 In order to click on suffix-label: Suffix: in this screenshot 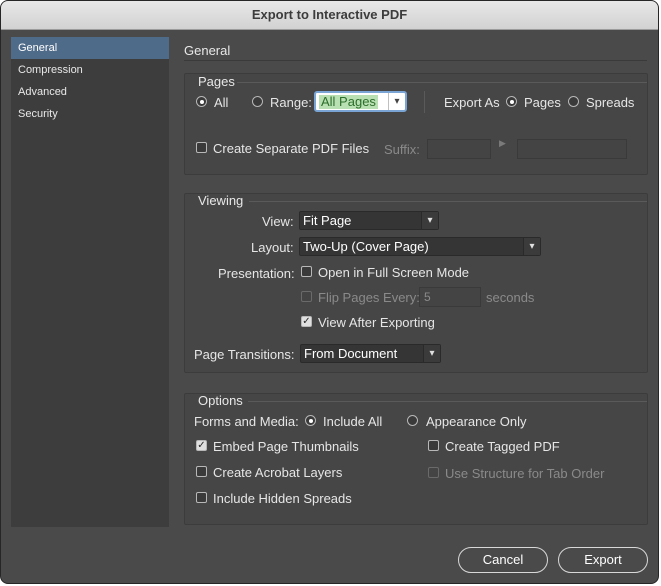, I will do `click(402, 149)`.